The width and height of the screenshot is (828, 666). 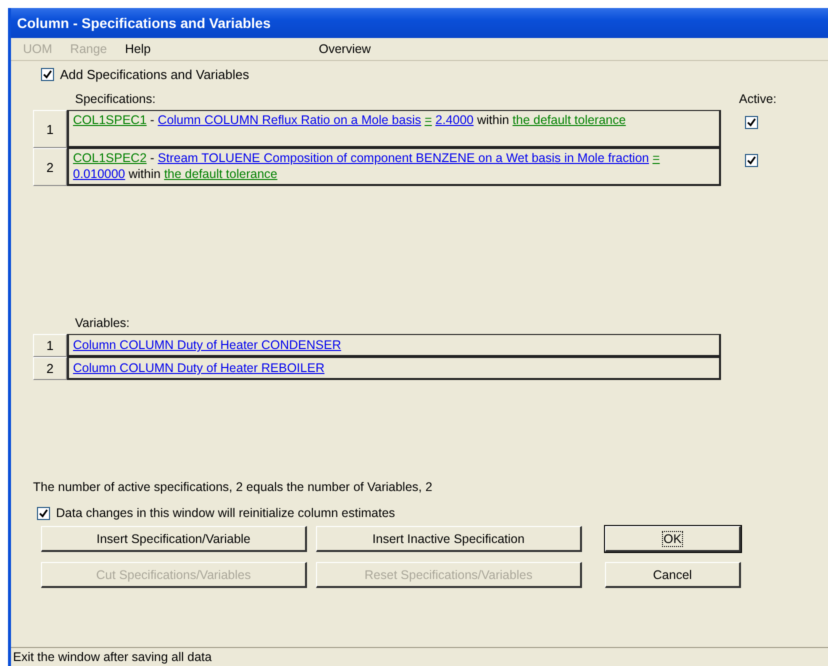 I want to click on specification-cell: COL1SPEC1 - Column COLUMN Reflux Ratio on a Mole basis = 2.4000 within the default tolerance, so click(x=394, y=129).